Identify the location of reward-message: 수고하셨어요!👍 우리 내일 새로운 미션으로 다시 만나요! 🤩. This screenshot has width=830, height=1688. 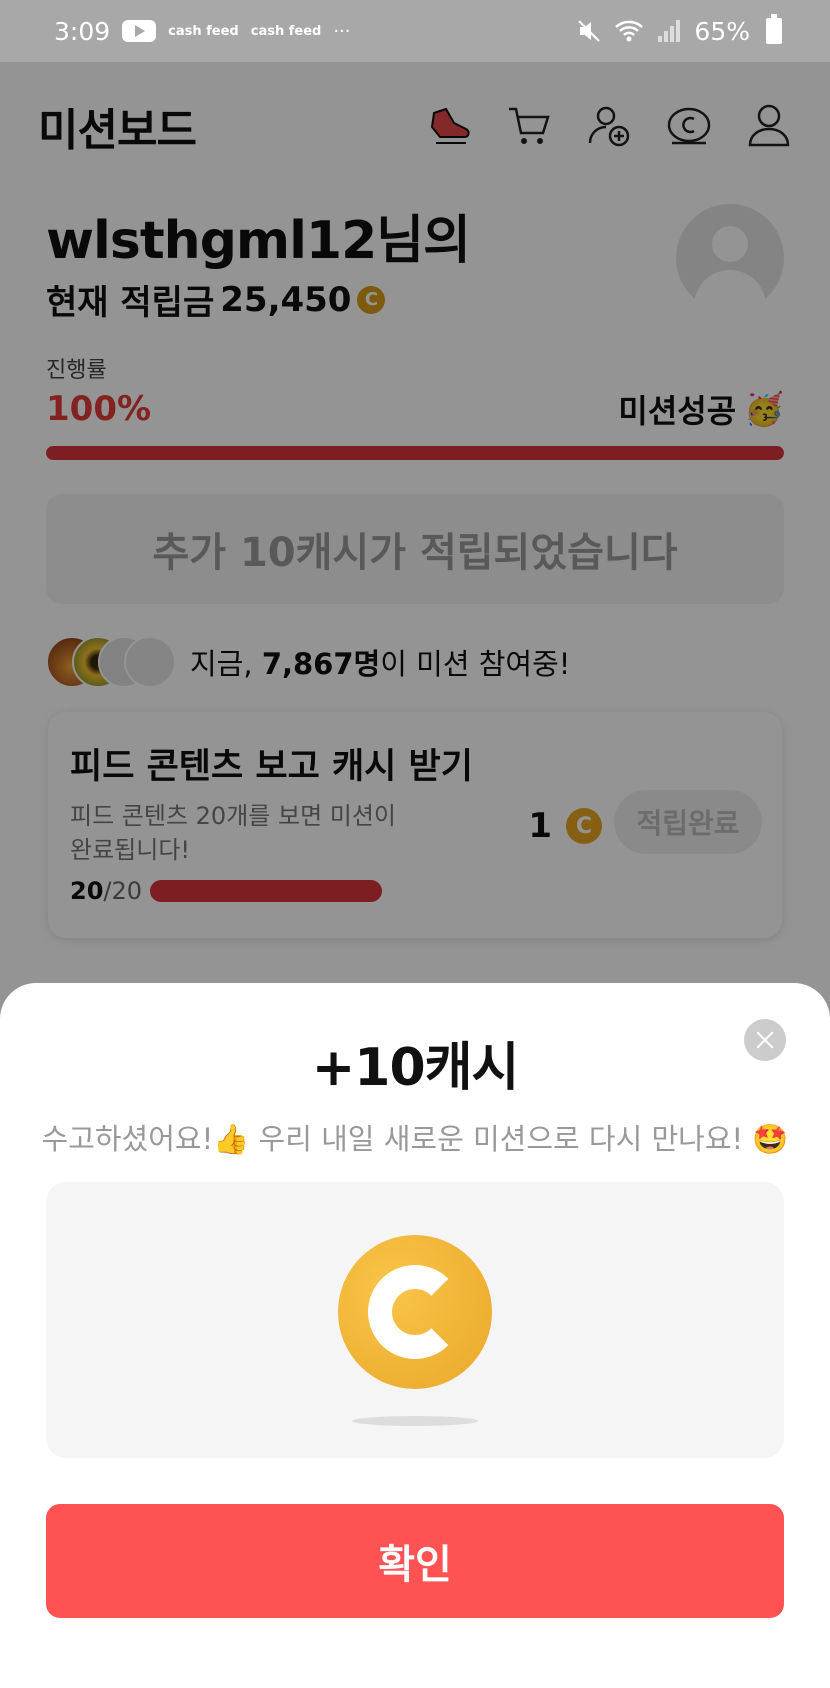
(415, 1139).